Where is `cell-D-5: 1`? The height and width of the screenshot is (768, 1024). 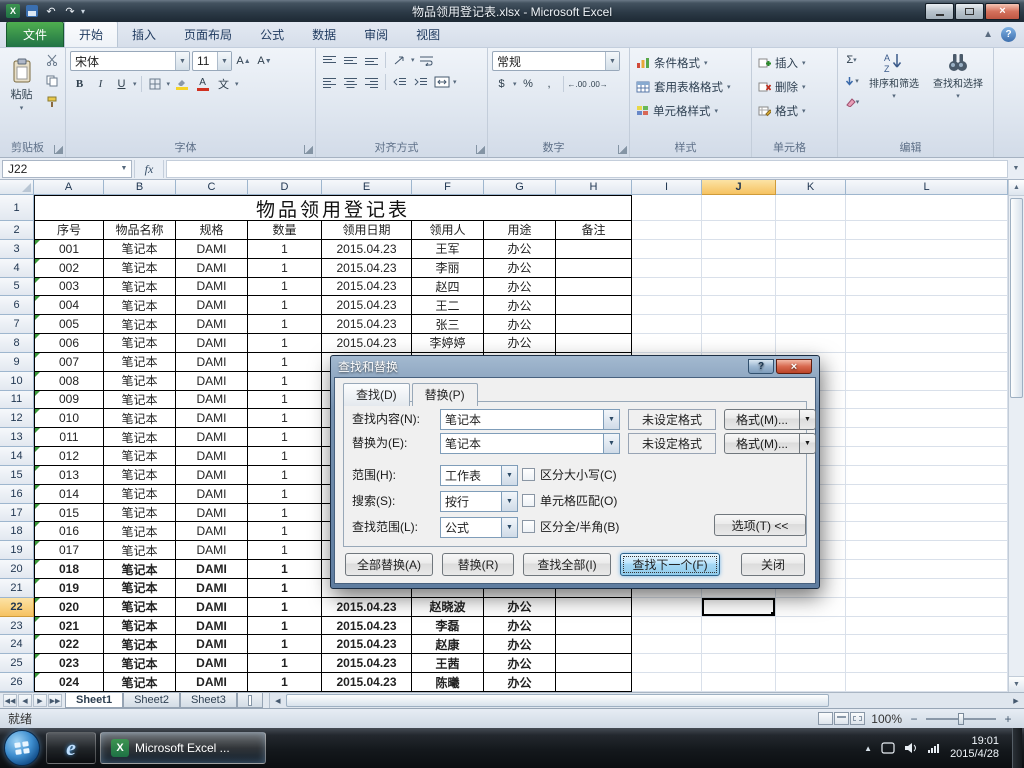
cell-D-5: 1 is located at coordinates (285, 287).